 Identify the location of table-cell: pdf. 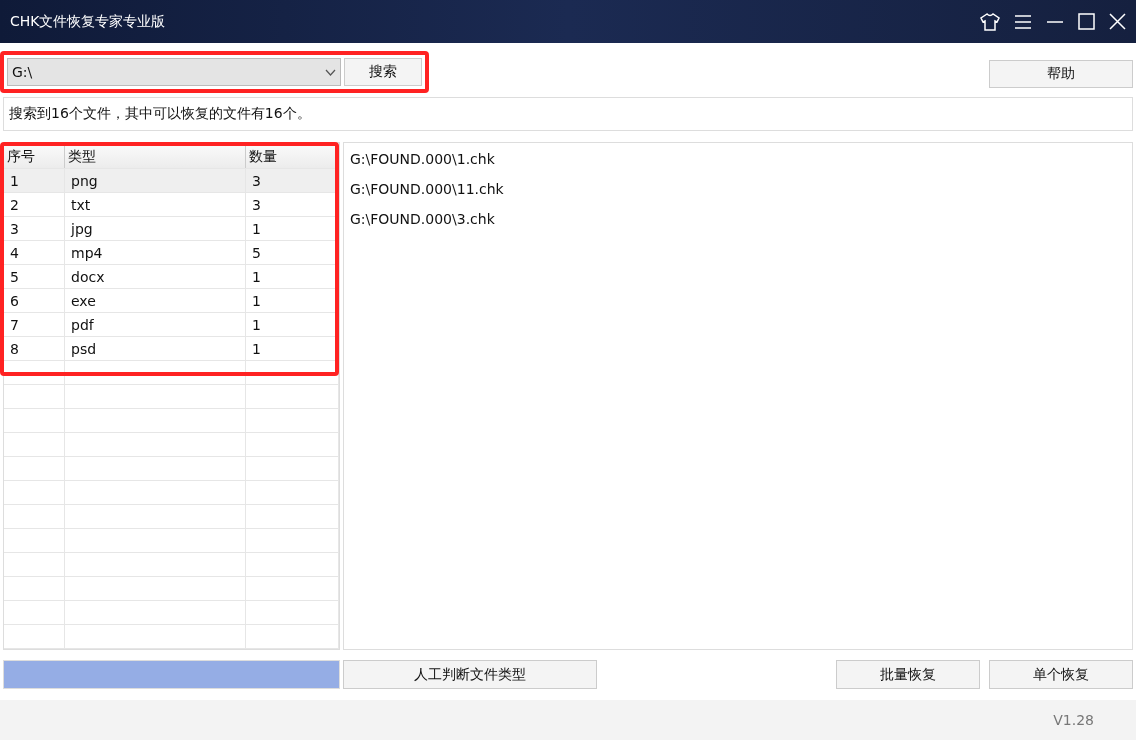
(155, 324).